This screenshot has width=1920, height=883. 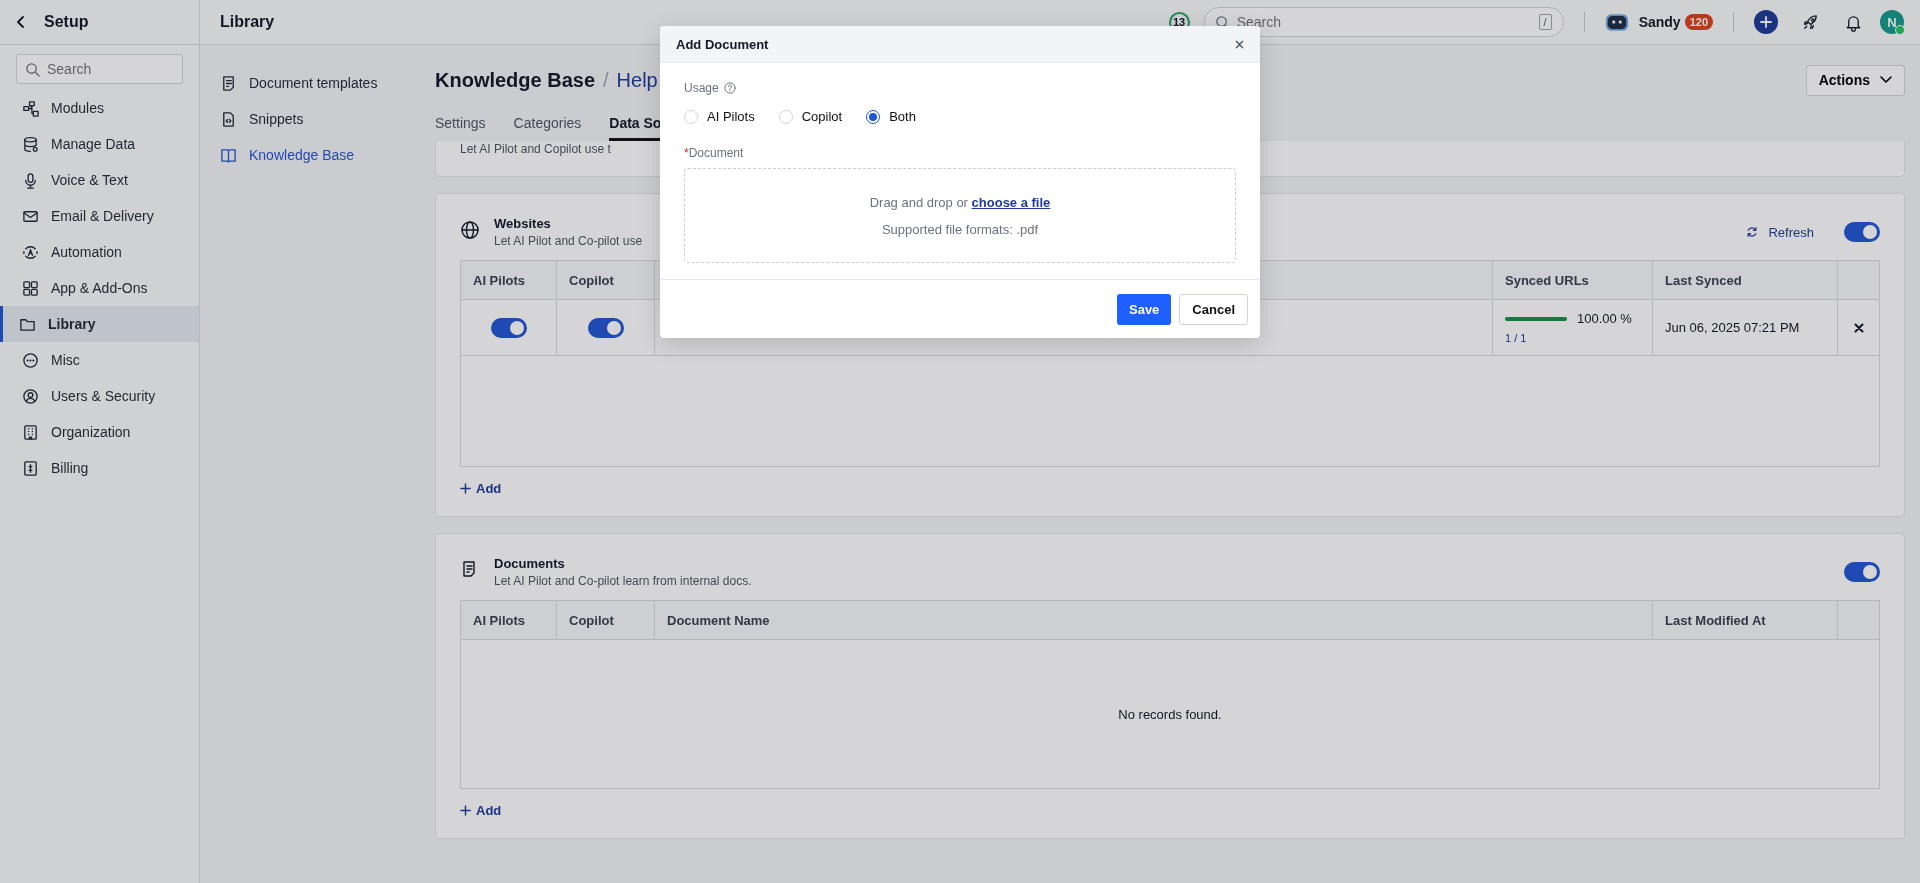 I want to click on sidebar-title: Setup, so click(x=66, y=22).